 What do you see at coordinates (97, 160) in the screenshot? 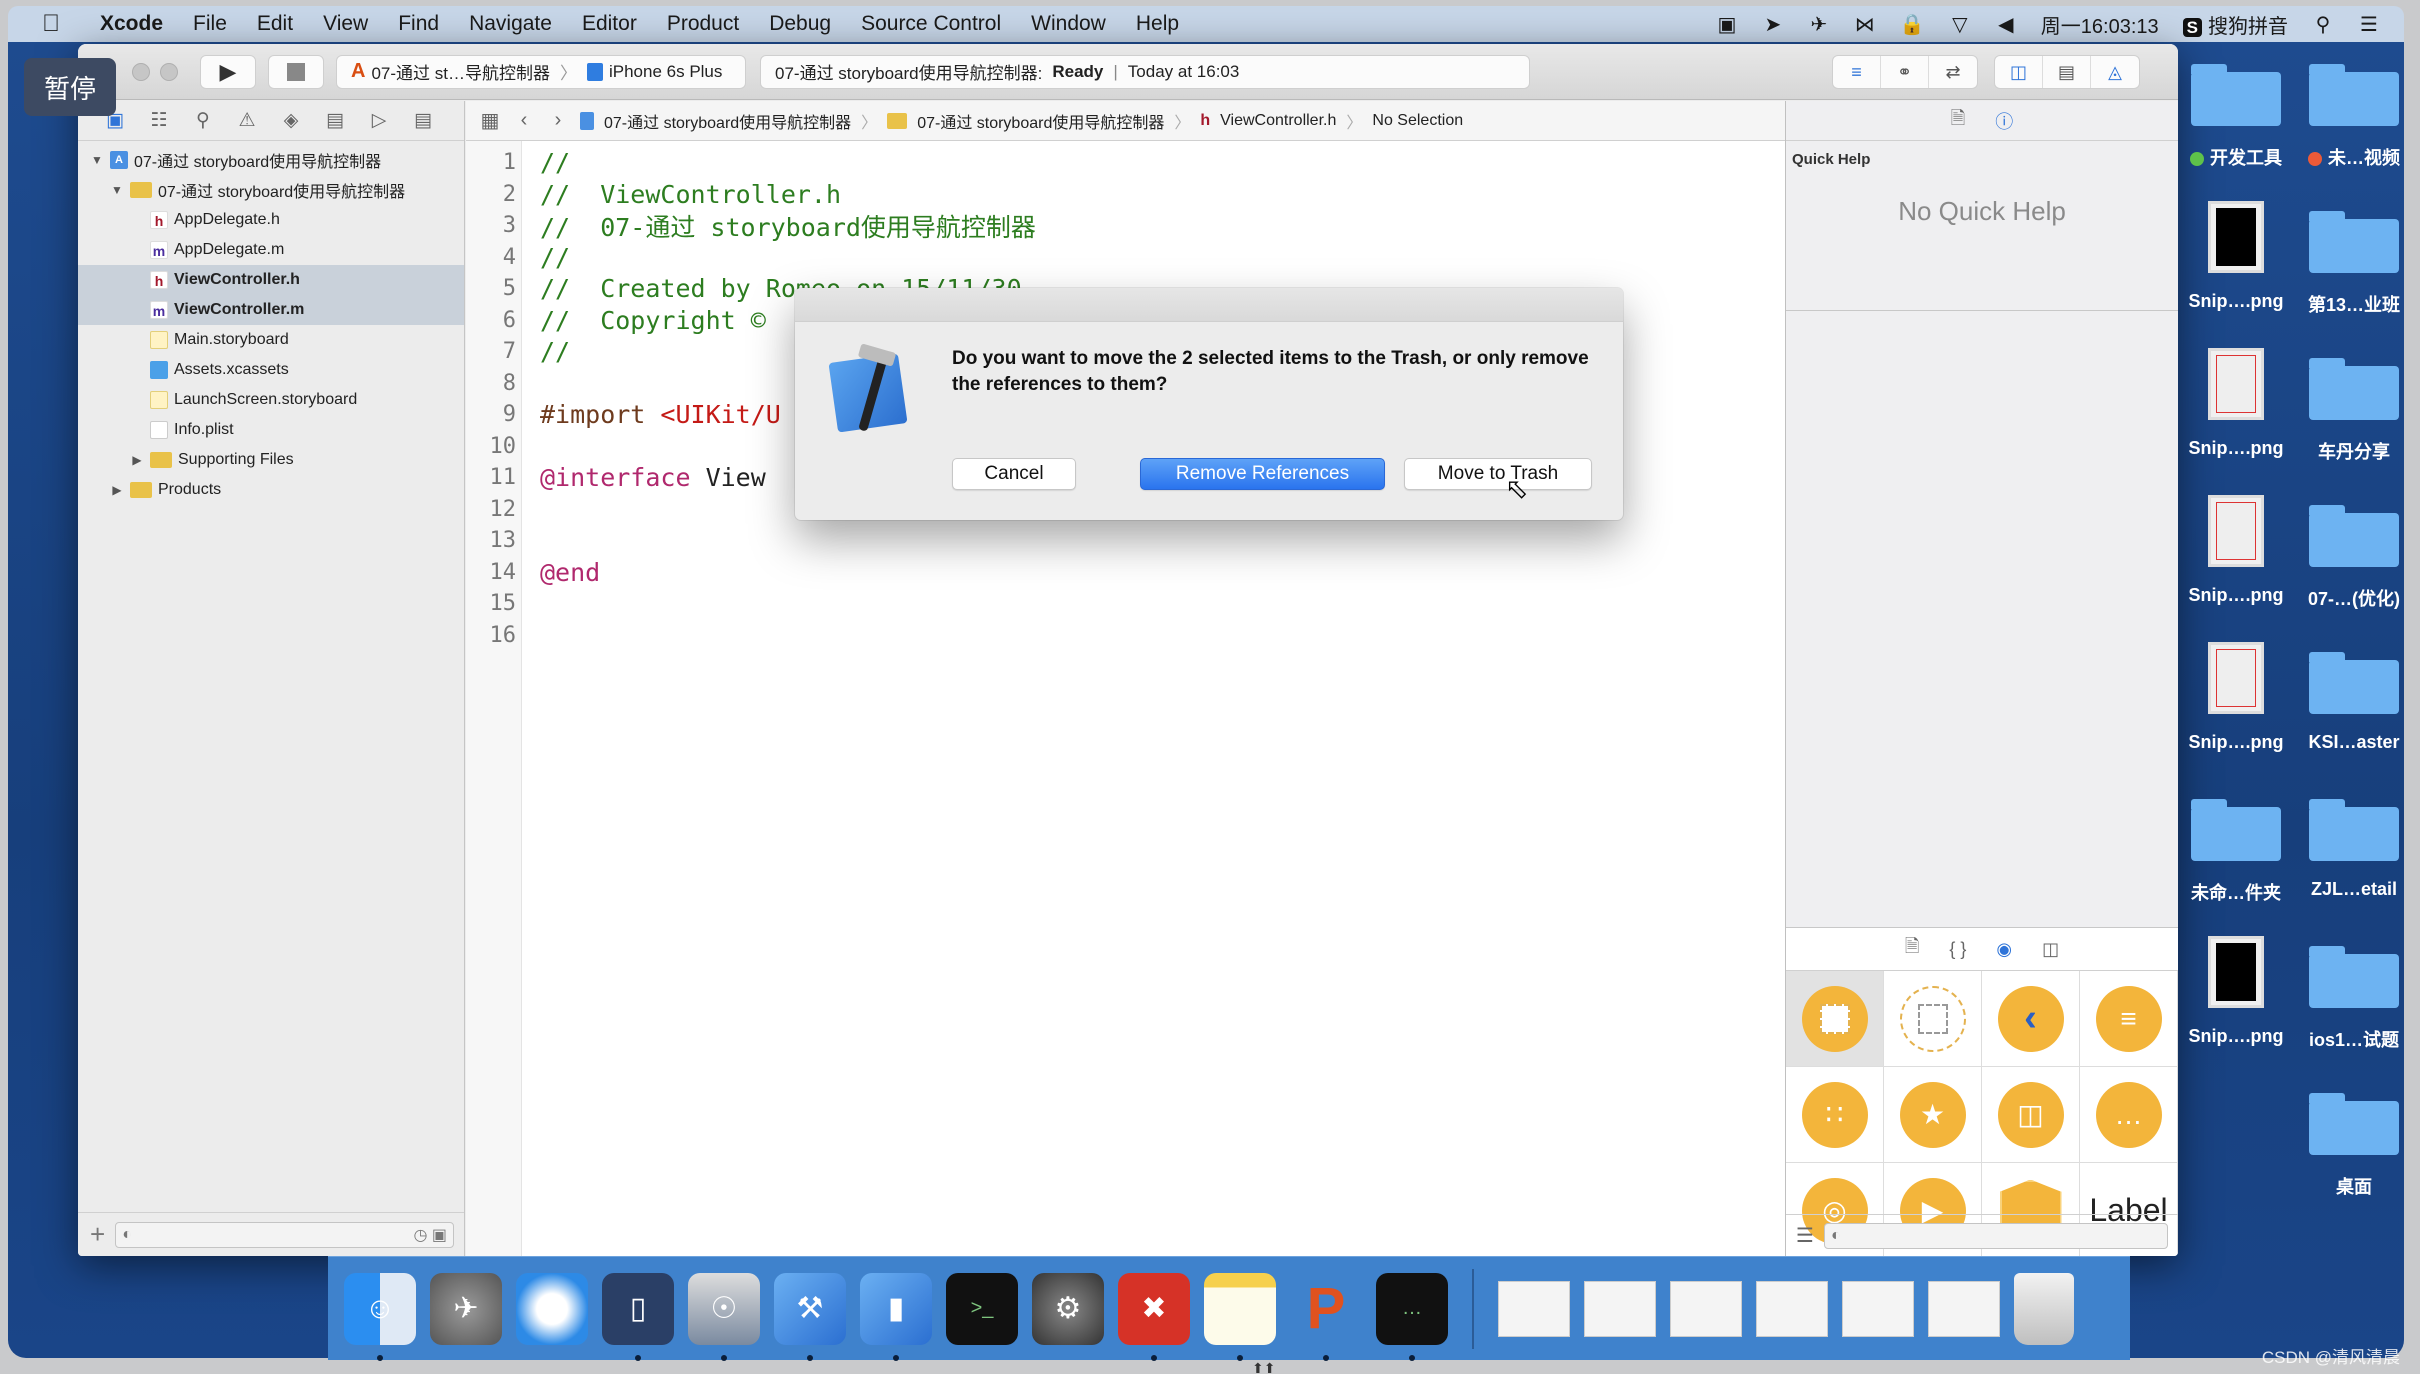
I see `disclosure-expanded-icon: ▼` at bounding box center [97, 160].